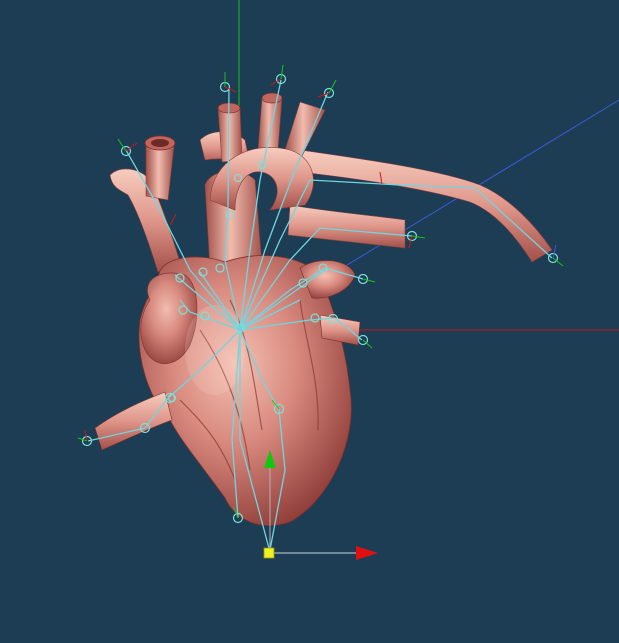  What do you see at coordinates (160, 171) in the screenshot?
I see `upper-left-vessel-tube` at bounding box center [160, 171].